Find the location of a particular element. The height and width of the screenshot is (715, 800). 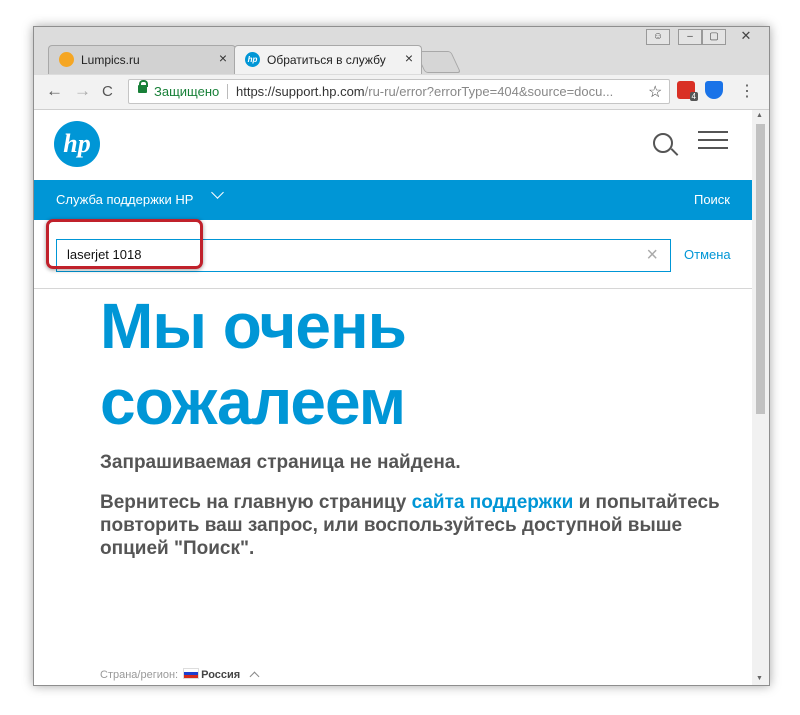

person-icon: ☺ is located at coordinates (658, 37).